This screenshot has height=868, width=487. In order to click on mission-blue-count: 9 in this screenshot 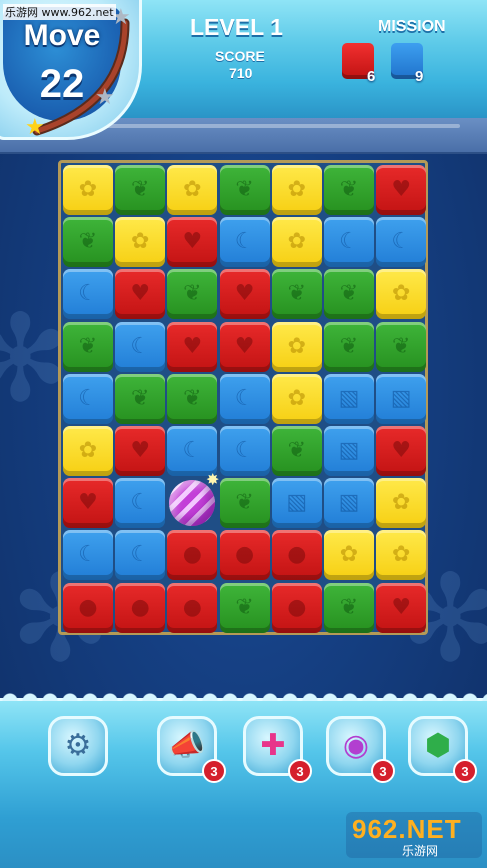, I will do `click(419, 76)`.